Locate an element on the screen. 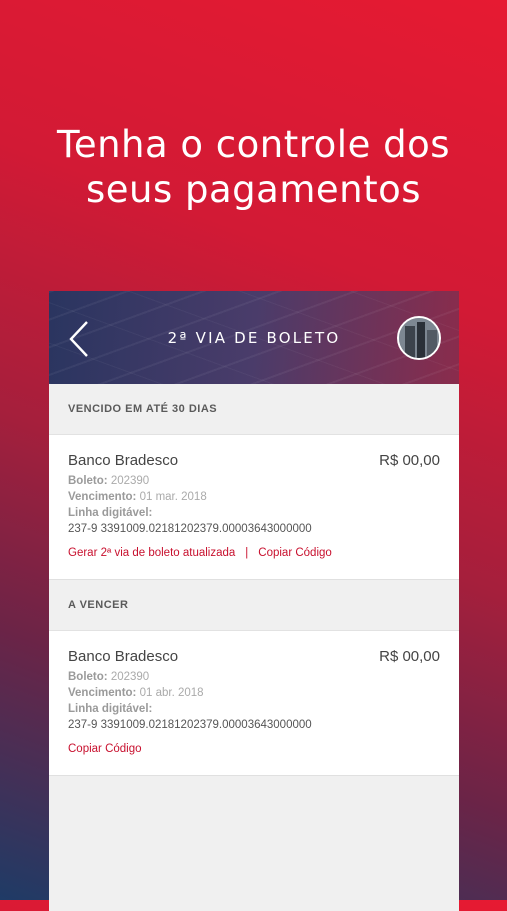 The width and height of the screenshot is (507, 911). avatar is located at coordinates (419, 338).